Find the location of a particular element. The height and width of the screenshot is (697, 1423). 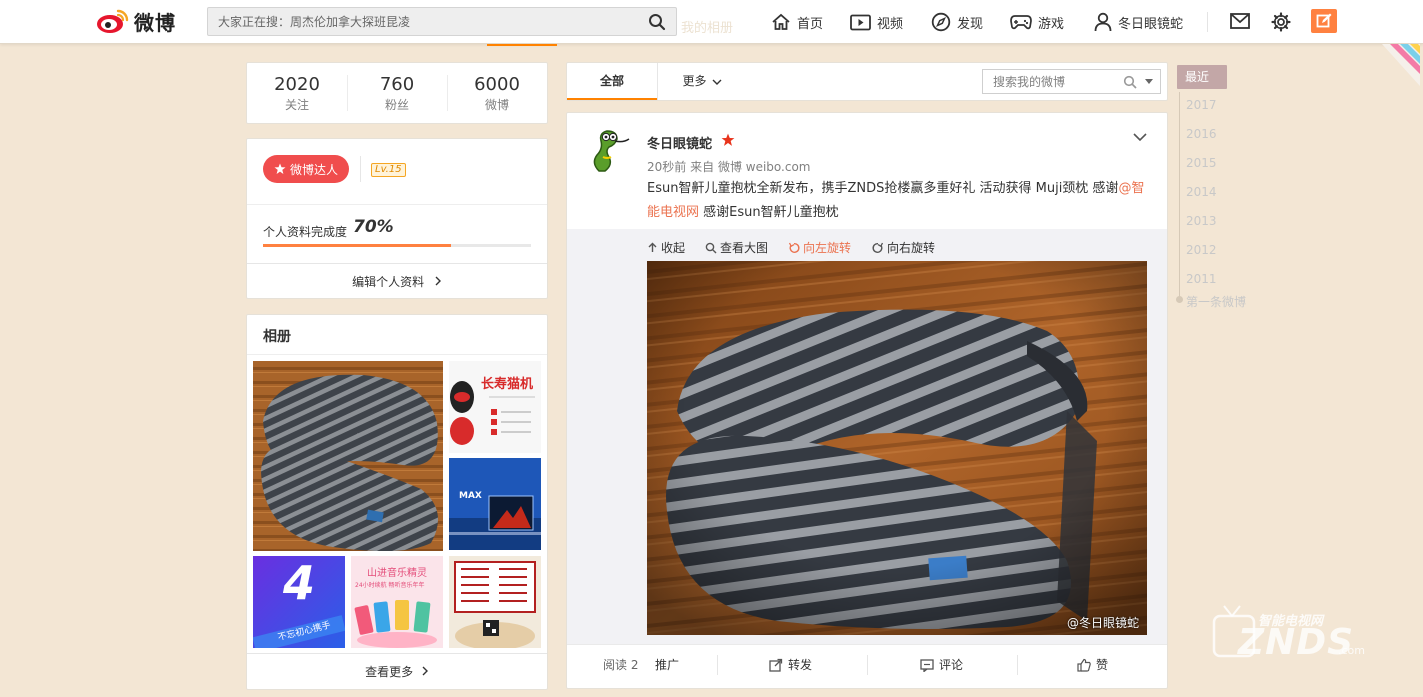

stat-fans-num: 760 is located at coordinates (397, 84).